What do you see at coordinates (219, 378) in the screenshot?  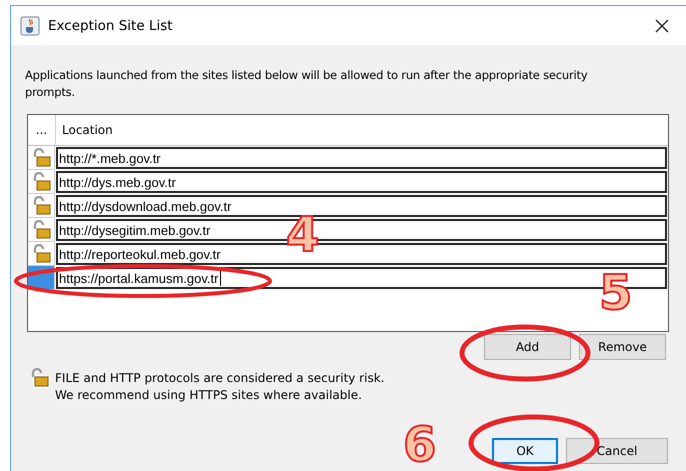 I see `warning-text: FILE and HTTP protocols are considered a security risk.` at bounding box center [219, 378].